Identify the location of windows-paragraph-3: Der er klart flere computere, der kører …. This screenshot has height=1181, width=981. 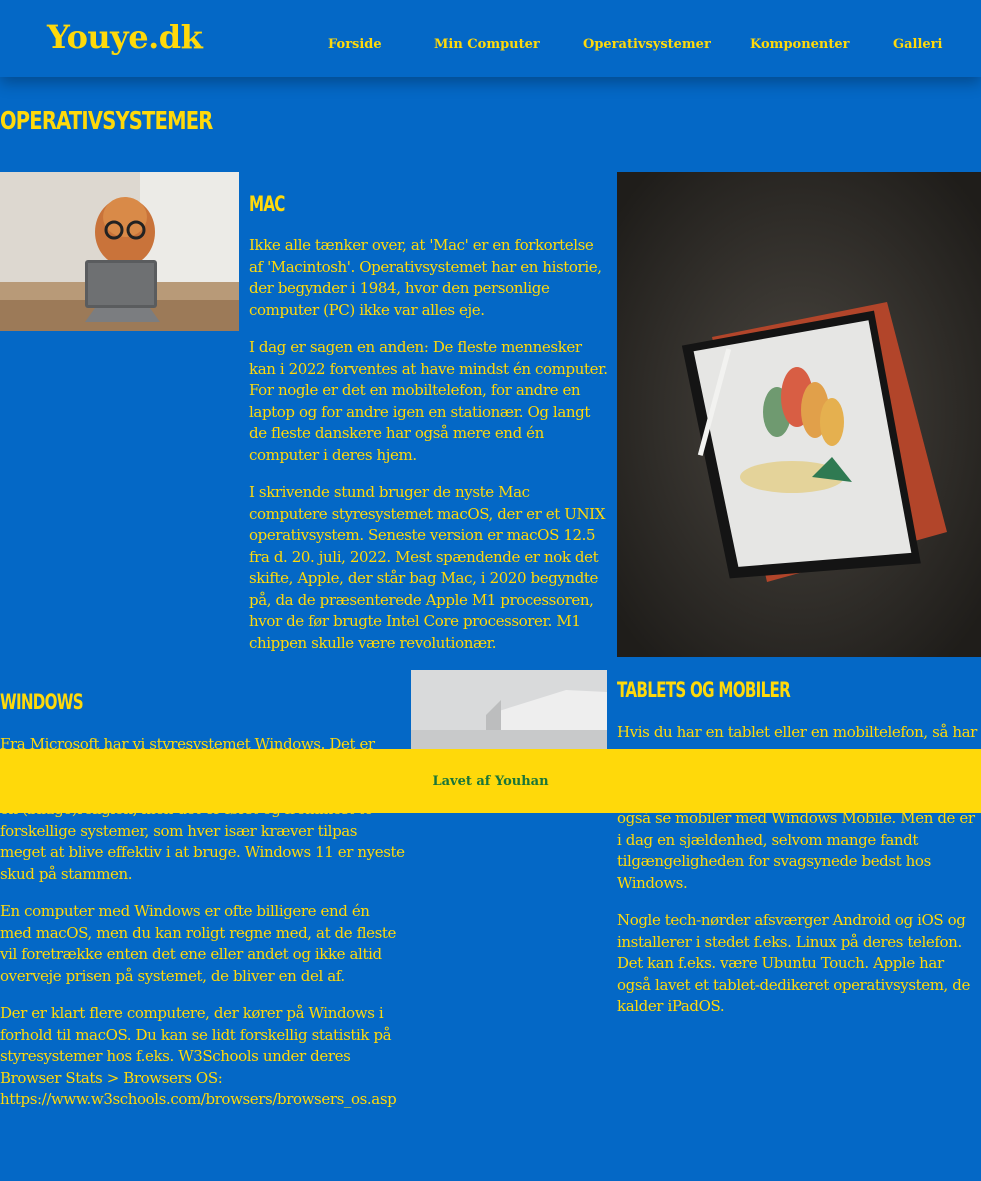
(198, 1056).